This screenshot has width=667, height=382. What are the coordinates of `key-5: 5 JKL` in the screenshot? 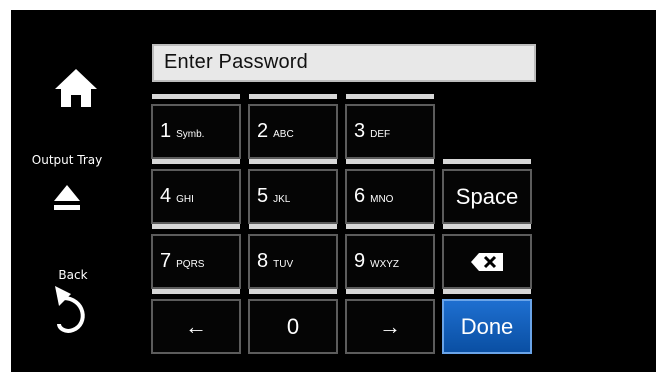 It's located at (293, 191).